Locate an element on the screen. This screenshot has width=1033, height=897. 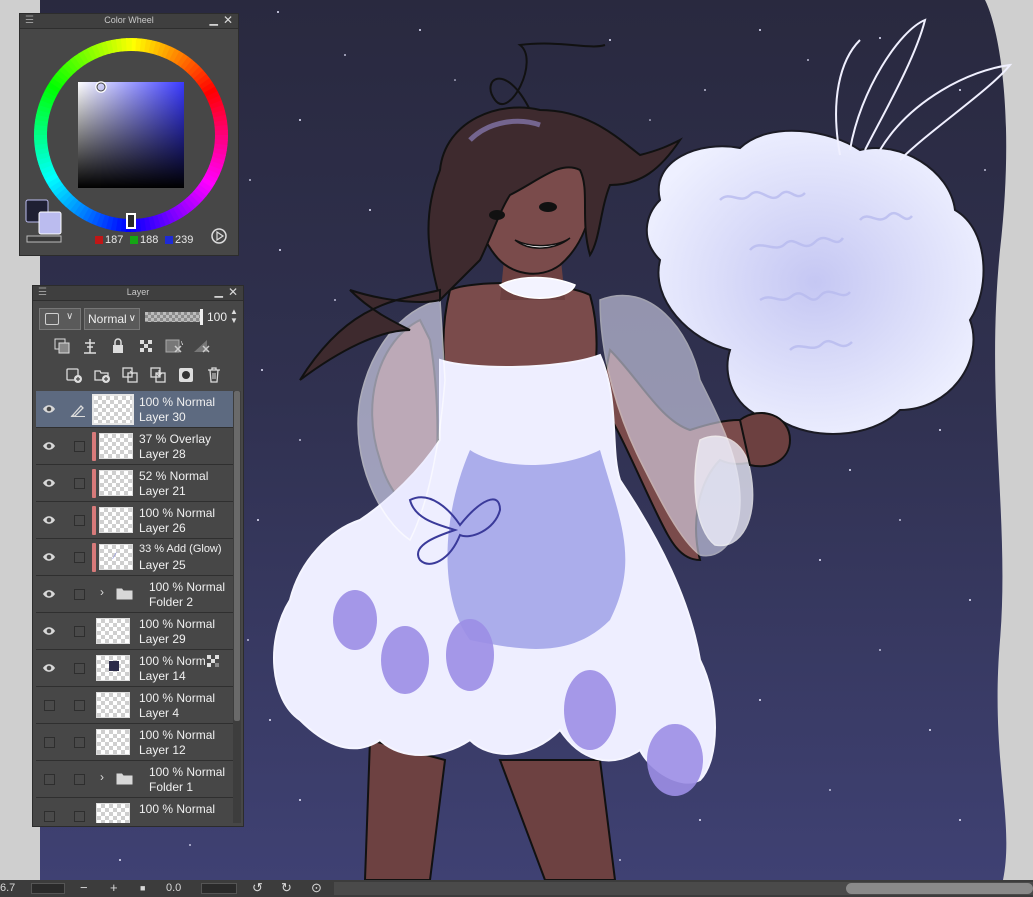
opacity-slider is located at coordinates (174, 317).